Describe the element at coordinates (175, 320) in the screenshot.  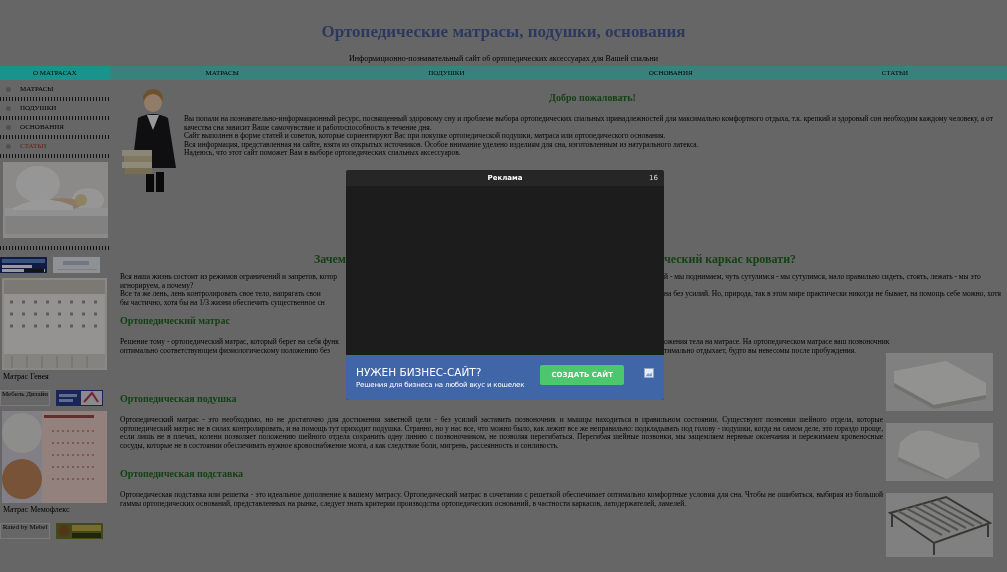
I see `section-heading: Ортопедический матрас` at that location.